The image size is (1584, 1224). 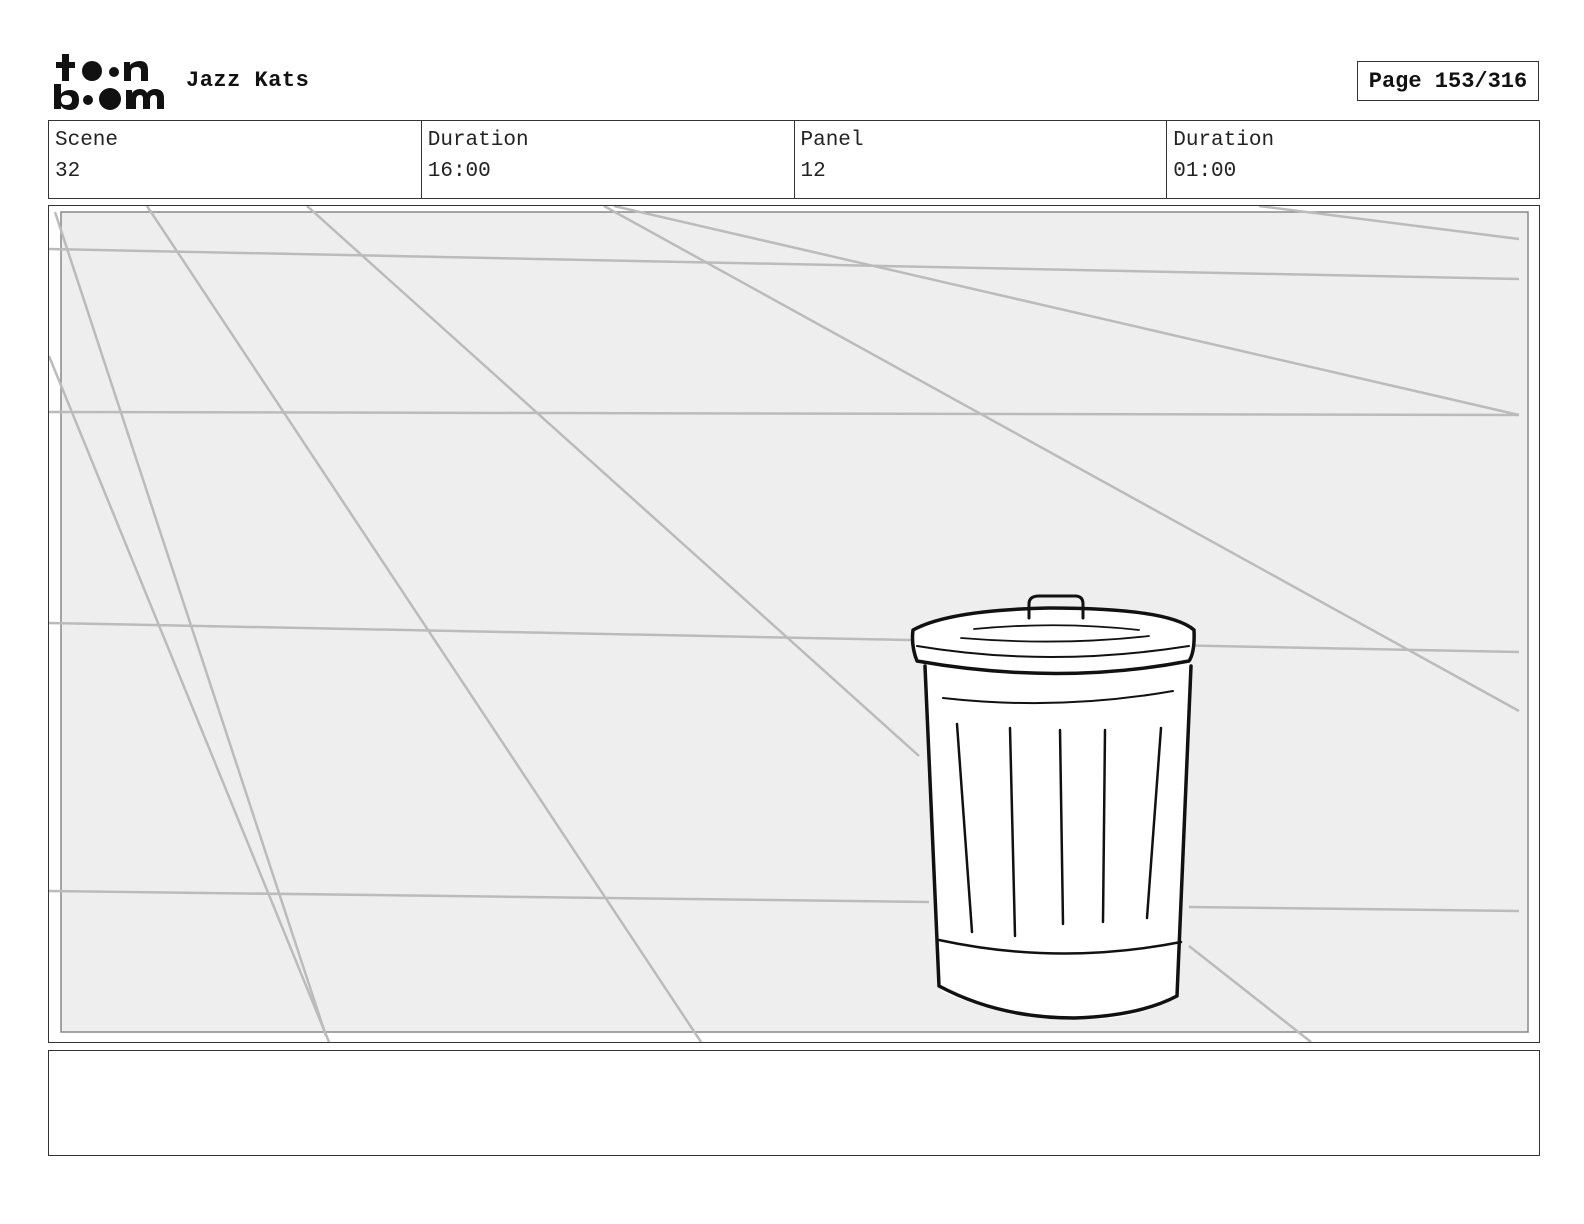 What do you see at coordinates (981, 159) in the screenshot?
I see `panel-cell: Panel 12` at bounding box center [981, 159].